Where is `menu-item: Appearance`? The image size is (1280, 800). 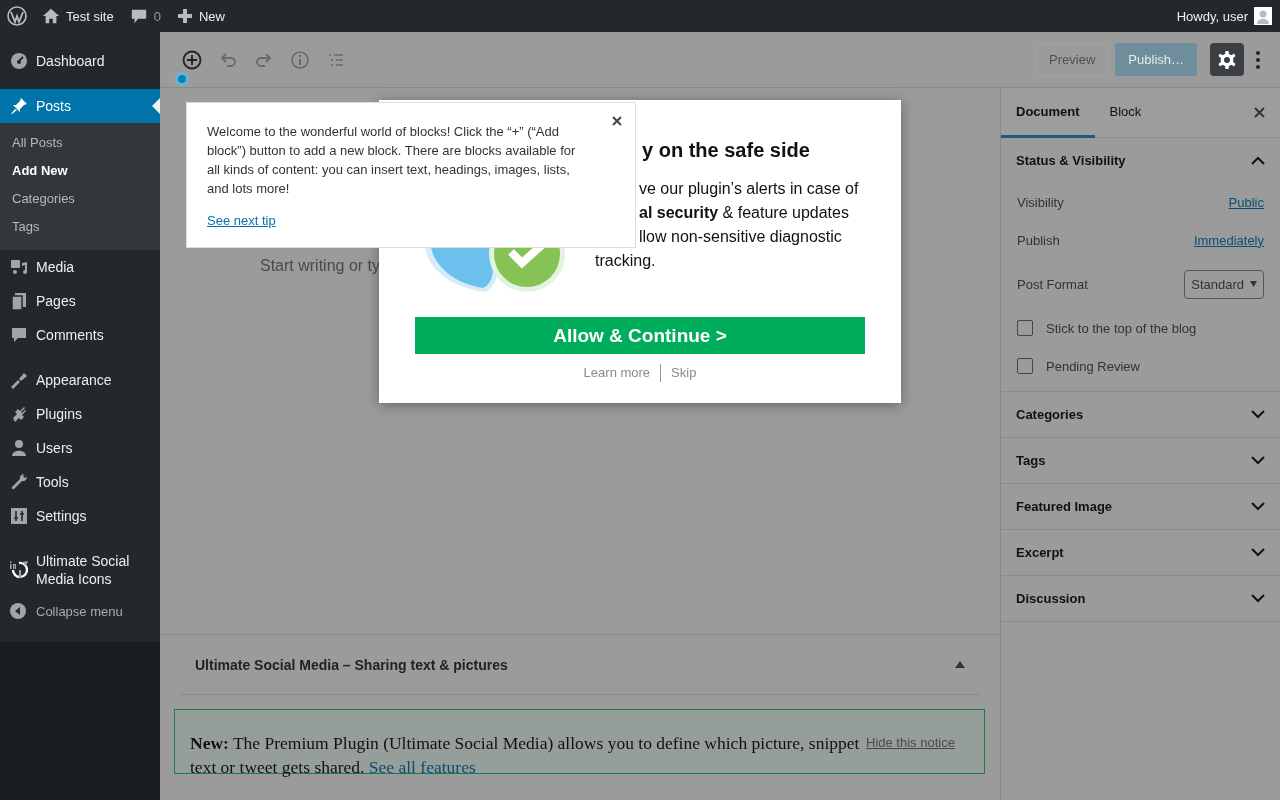 menu-item: Appearance is located at coordinates (80, 380).